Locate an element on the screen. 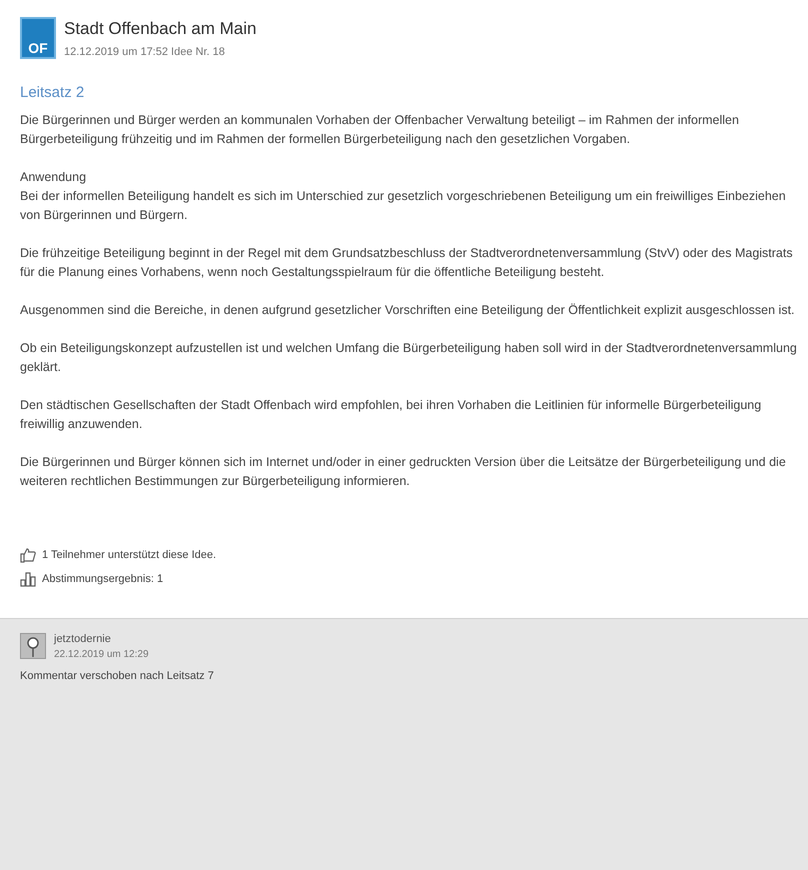  stat-text: Abstimmungsergebnis: 1 is located at coordinates (103, 579).